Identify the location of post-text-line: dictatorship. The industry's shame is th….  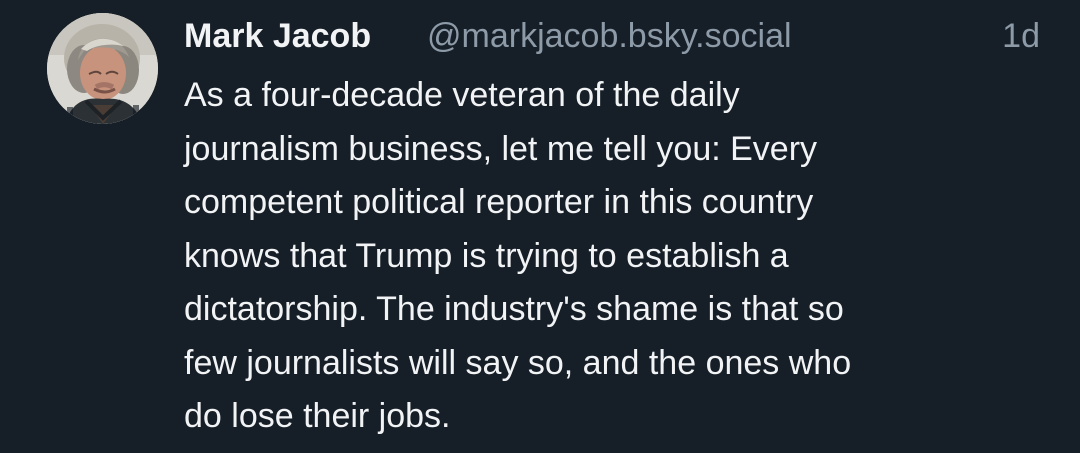
(514, 309).